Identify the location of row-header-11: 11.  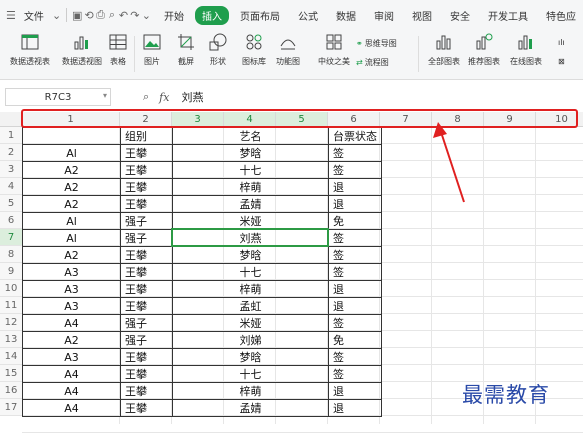
(11, 305).